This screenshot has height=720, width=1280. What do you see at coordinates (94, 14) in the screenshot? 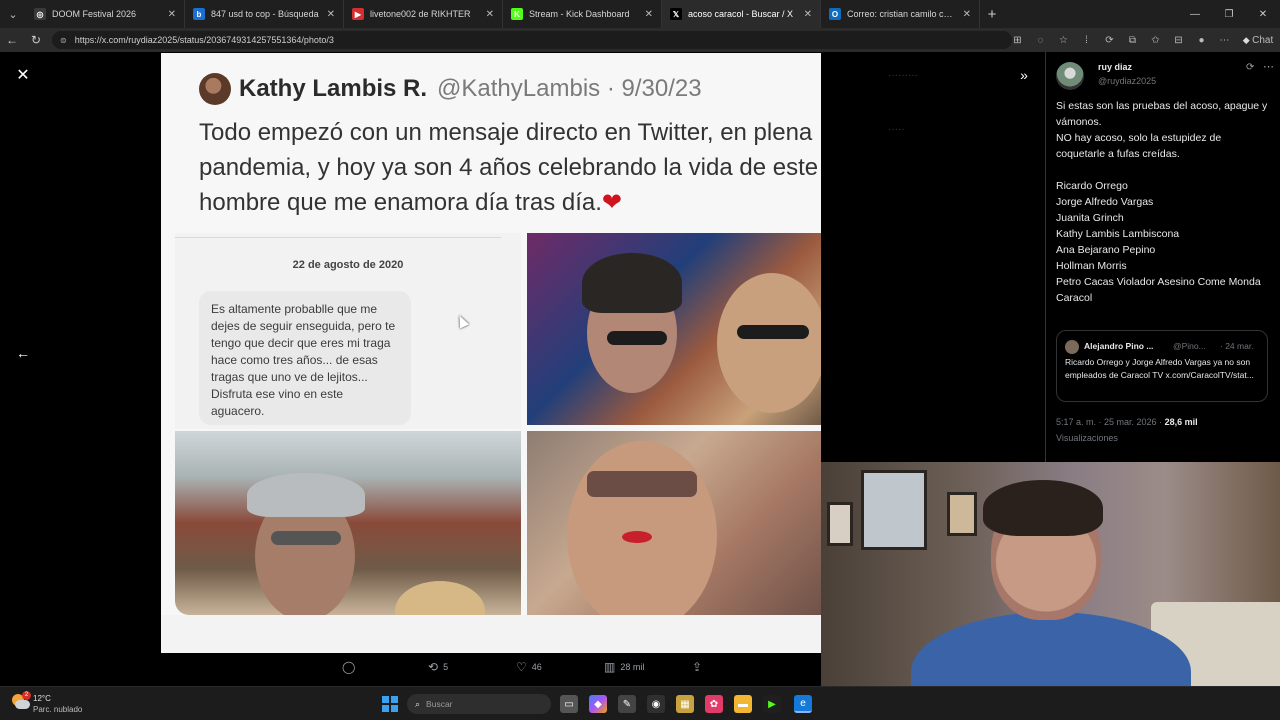
I see `tab-title: DOOM Festival 2026` at bounding box center [94, 14].